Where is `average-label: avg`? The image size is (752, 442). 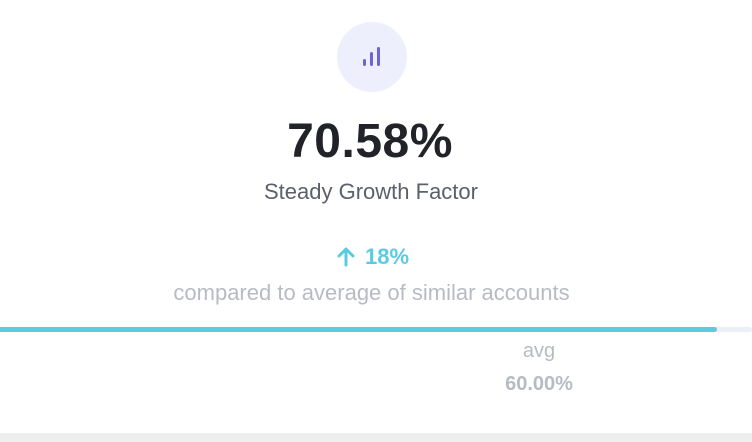 average-label: avg is located at coordinates (539, 351).